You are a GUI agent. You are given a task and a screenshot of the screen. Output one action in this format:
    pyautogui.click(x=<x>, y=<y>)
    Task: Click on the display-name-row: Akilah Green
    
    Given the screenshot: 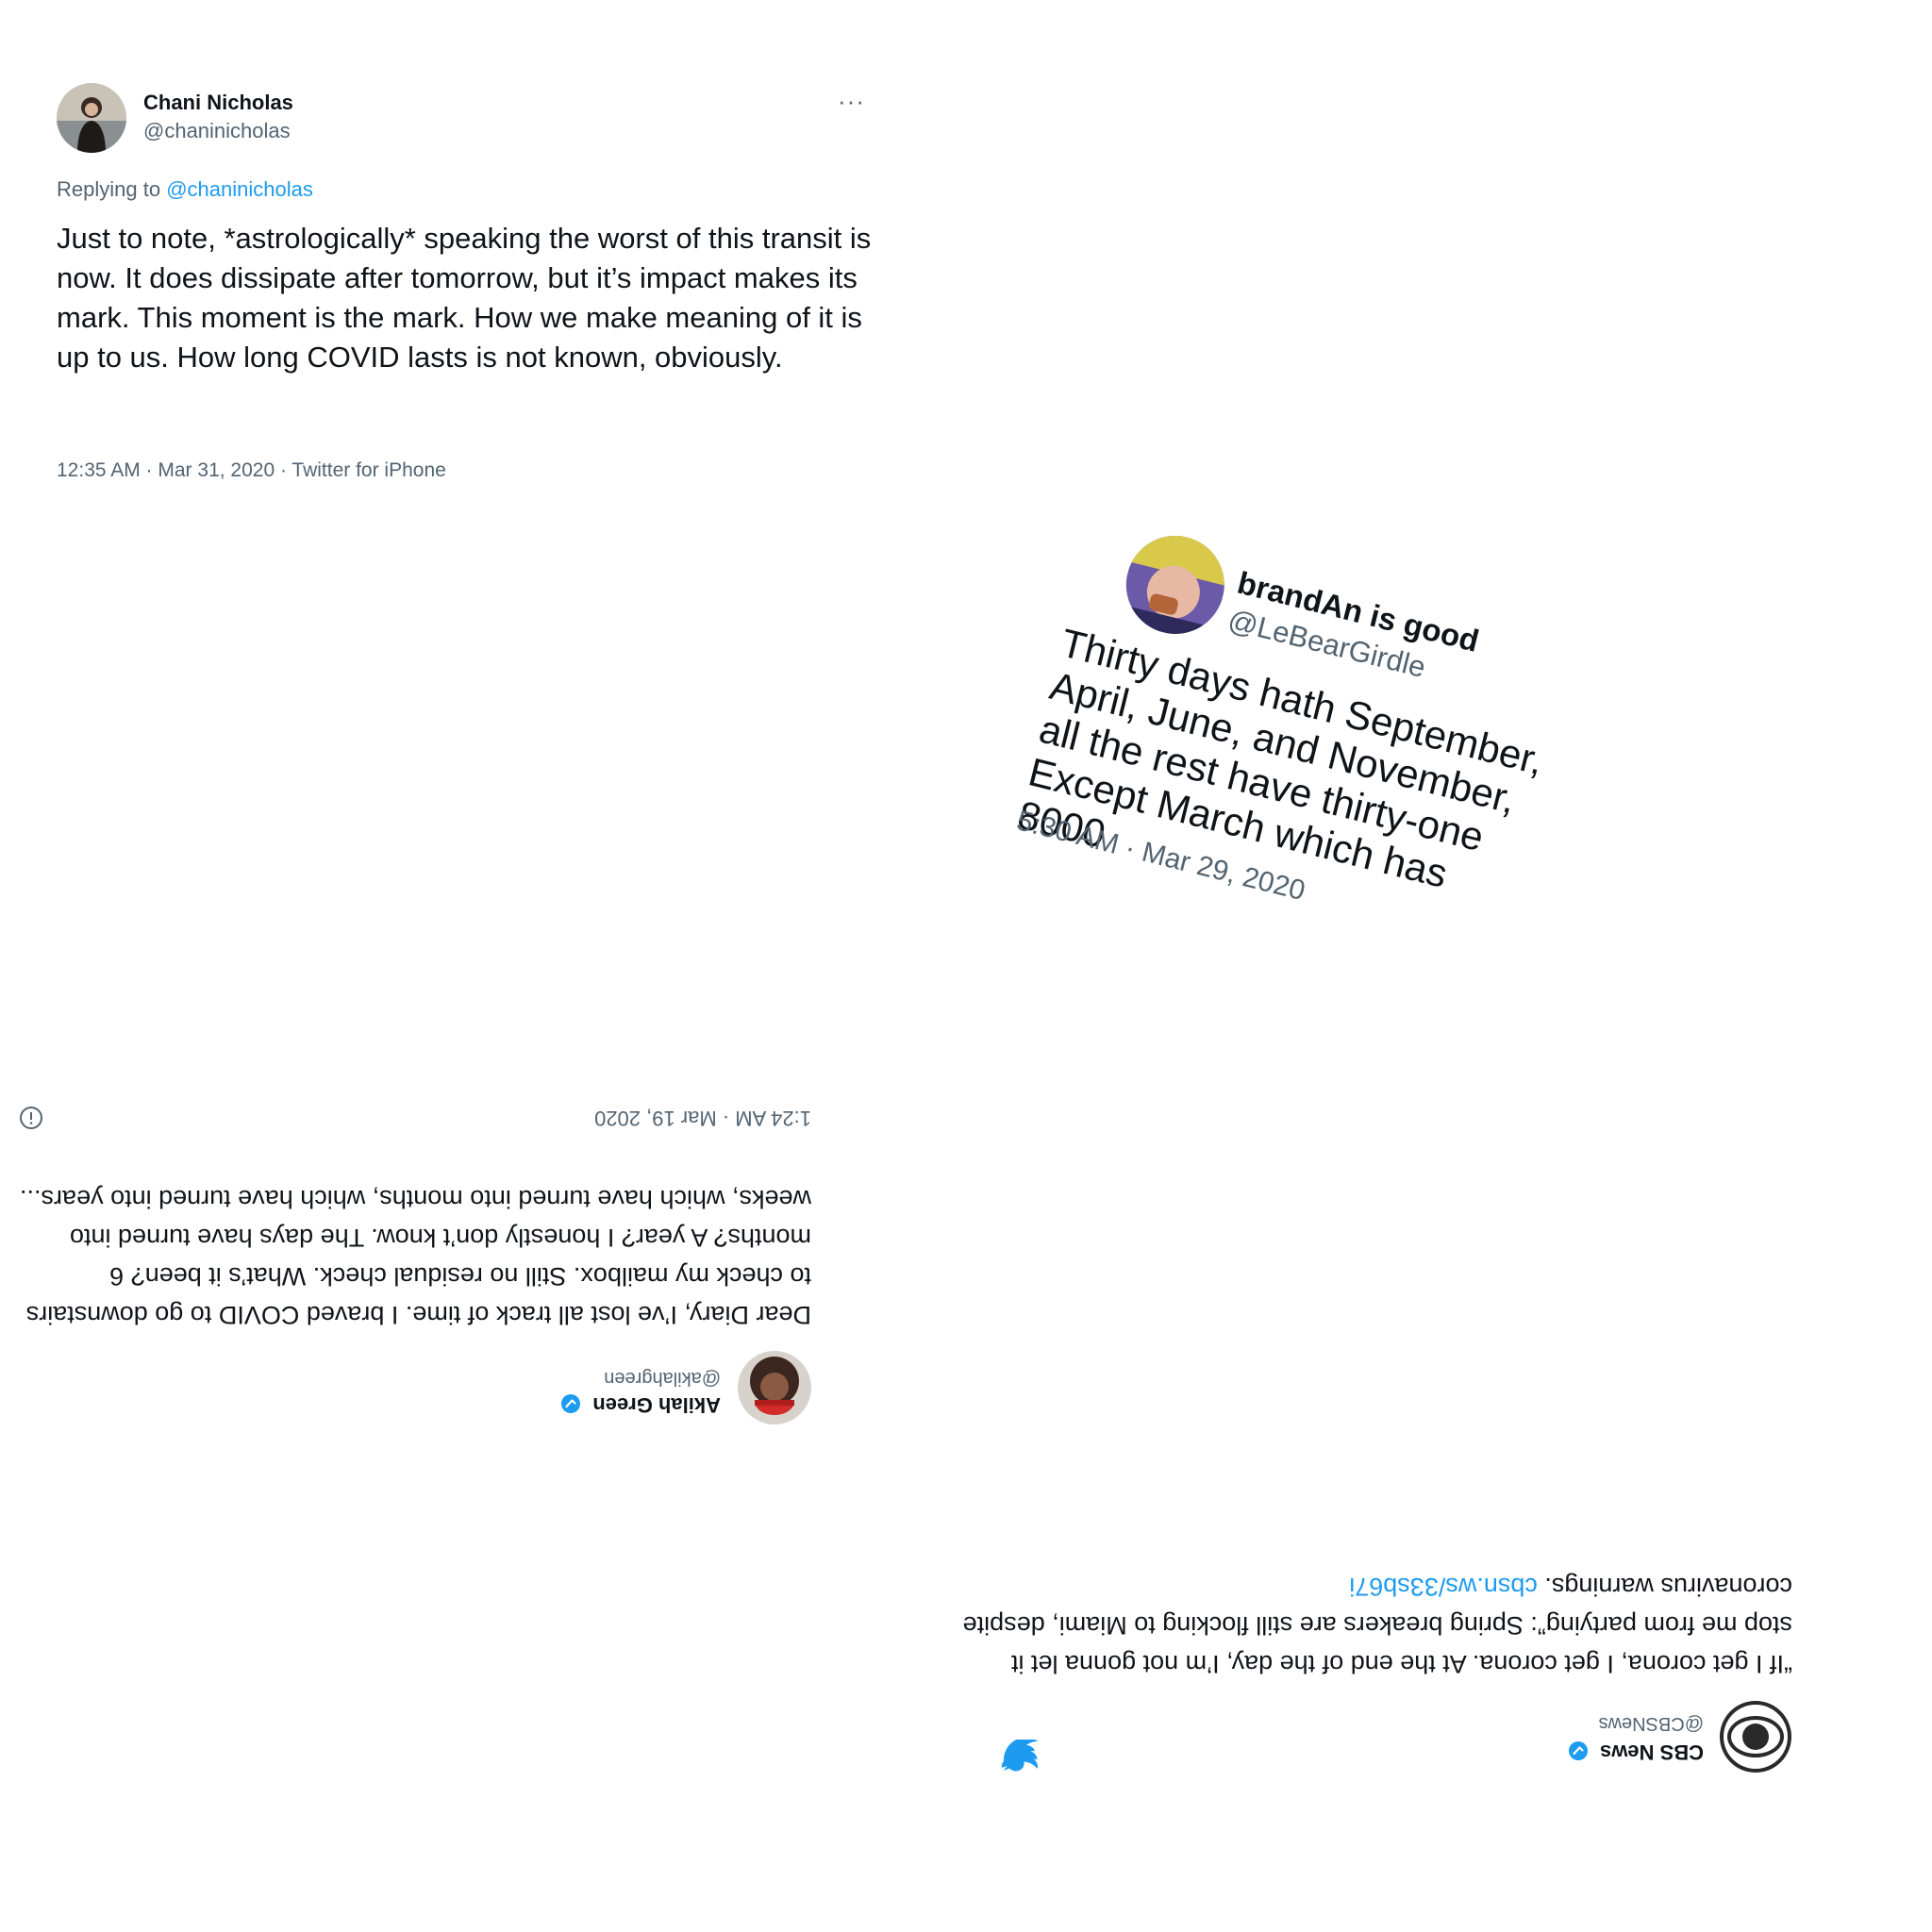 What is the action you would take?
    pyautogui.click(x=640, y=1405)
    